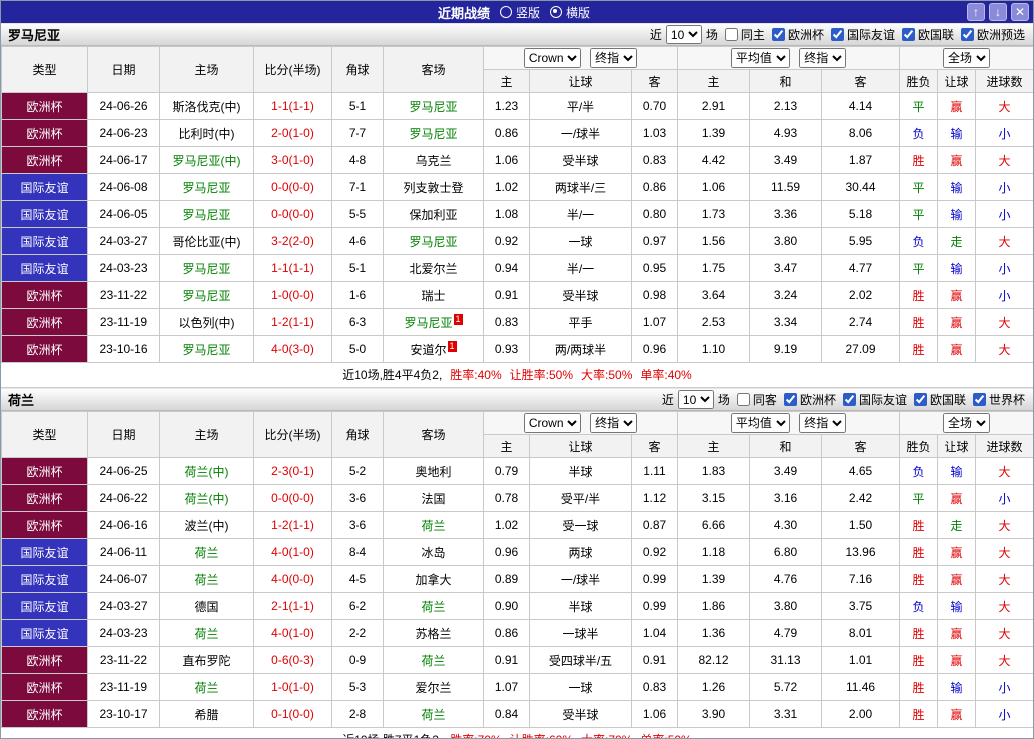 The height and width of the screenshot is (739, 1034). I want to click on odds-cell: 2.13, so click(786, 106).